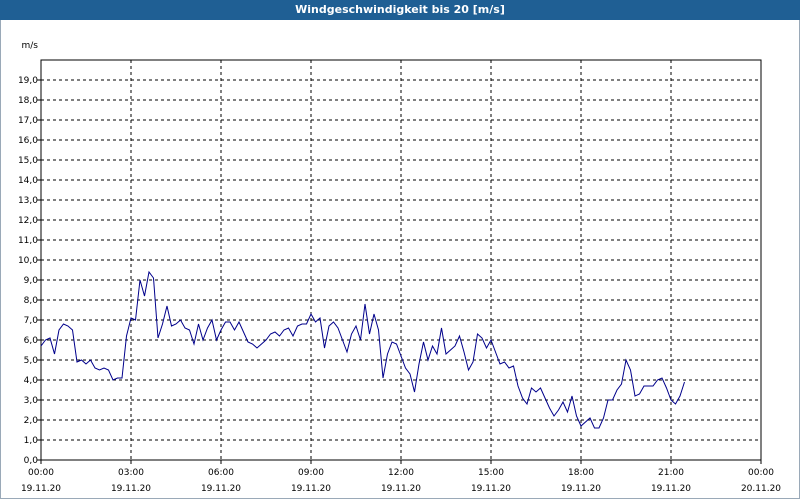 This screenshot has height=500, width=800. Describe the element at coordinates (671, 473) in the screenshot. I see `x-tick-time-label: 21:00` at that location.